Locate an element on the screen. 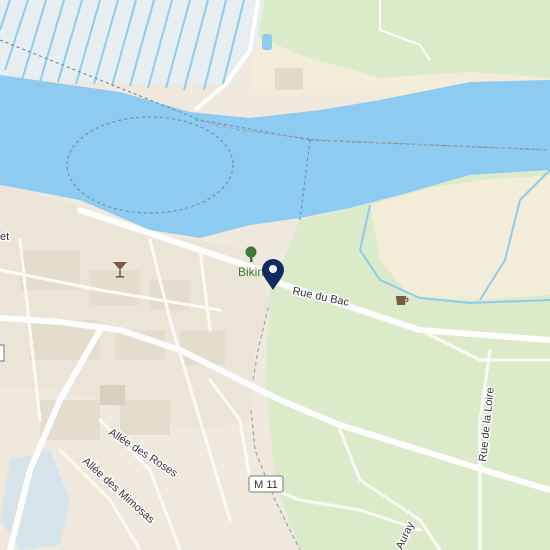 This screenshot has height=550, width=550. road-shield-m11: M 11 is located at coordinates (266, 484).